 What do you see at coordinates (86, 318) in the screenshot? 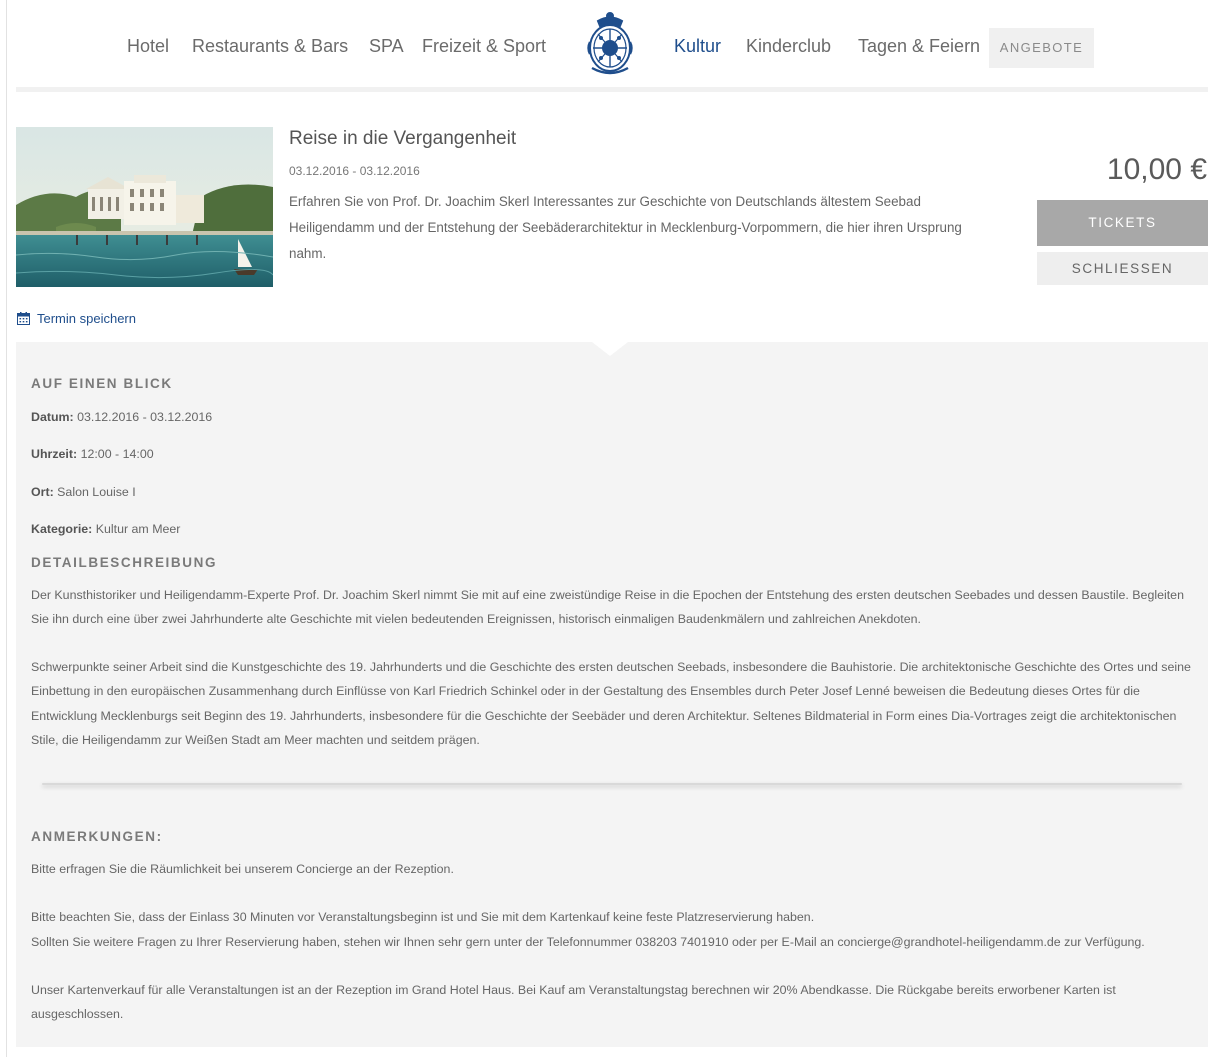
I see `save-date-label: Termin speichern` at bounding box center [86, 318].